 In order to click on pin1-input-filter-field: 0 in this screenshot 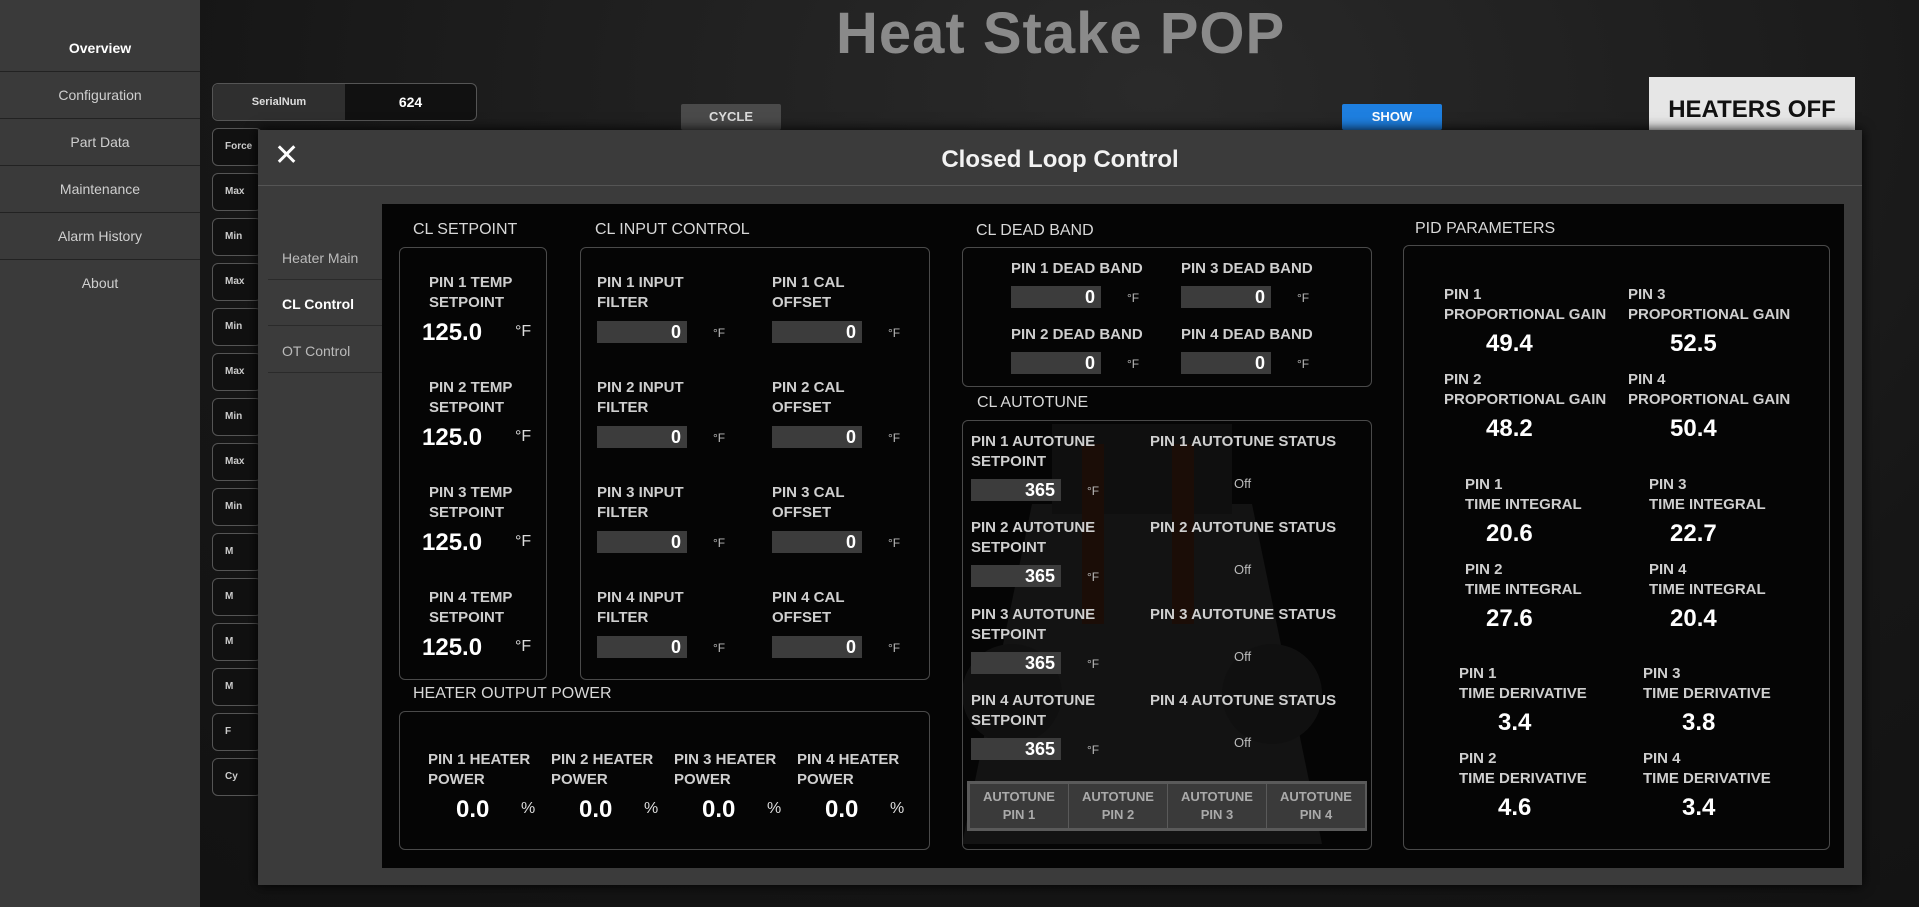, I will do `click(642, 332)`.